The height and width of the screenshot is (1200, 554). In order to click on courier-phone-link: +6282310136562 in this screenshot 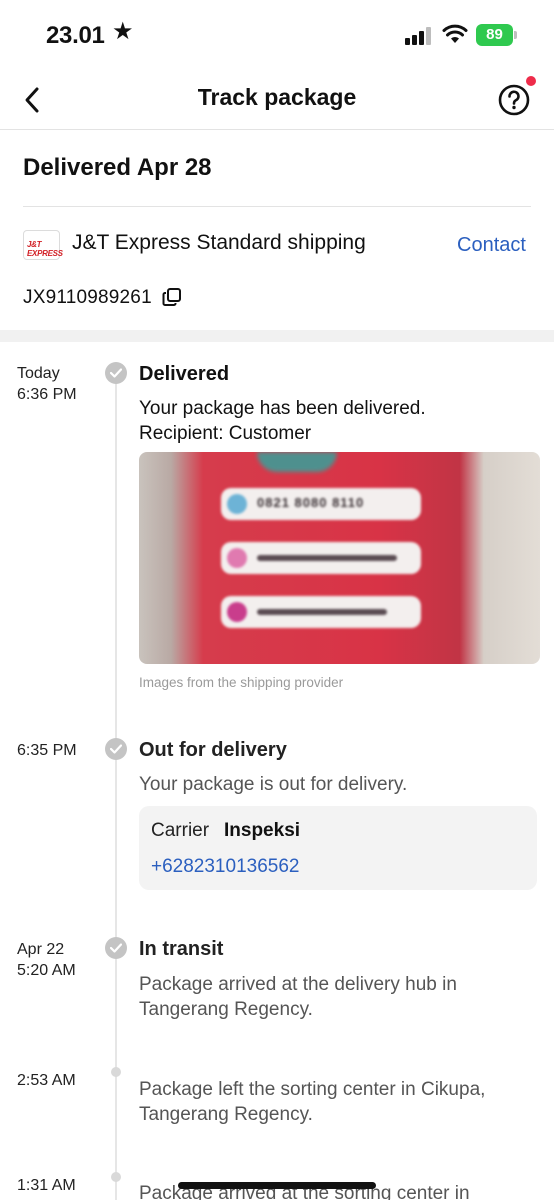, I will do `click(225, 867)`.